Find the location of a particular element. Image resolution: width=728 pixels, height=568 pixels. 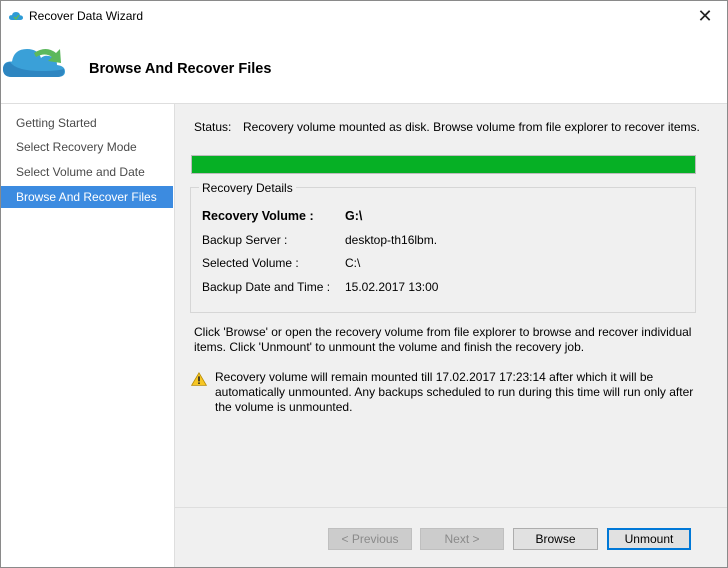

progress-bar is located at coordinates (443, 164).